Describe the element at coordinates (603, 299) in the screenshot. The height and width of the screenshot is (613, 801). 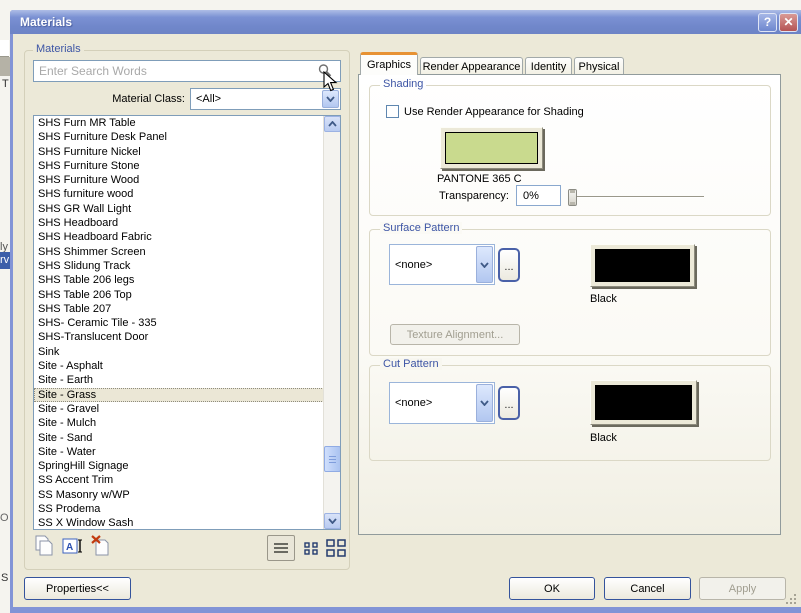
I see `surface-pattern-color-name: Black` at that location.